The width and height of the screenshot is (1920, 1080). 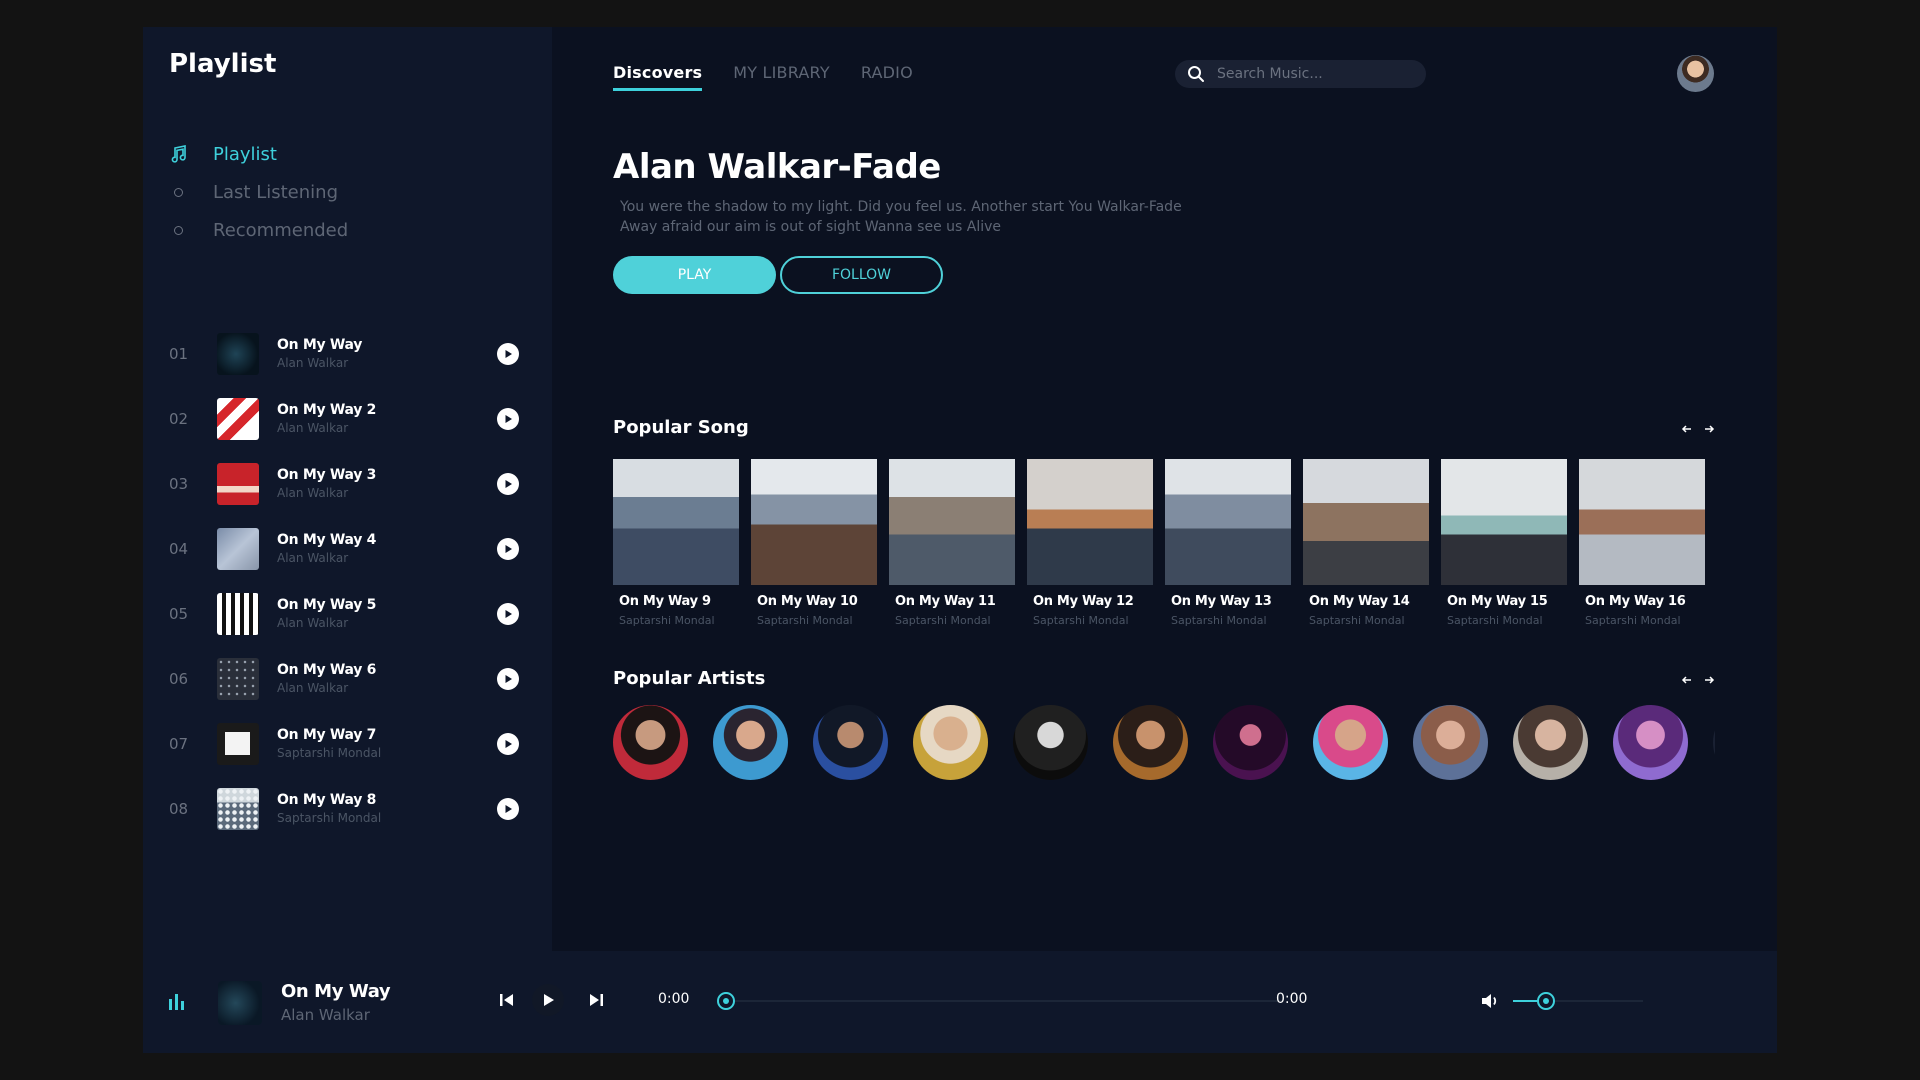 I want to click on track-row: 03 On My Way 3 Alan Walkar, so click(x=349, y=483).